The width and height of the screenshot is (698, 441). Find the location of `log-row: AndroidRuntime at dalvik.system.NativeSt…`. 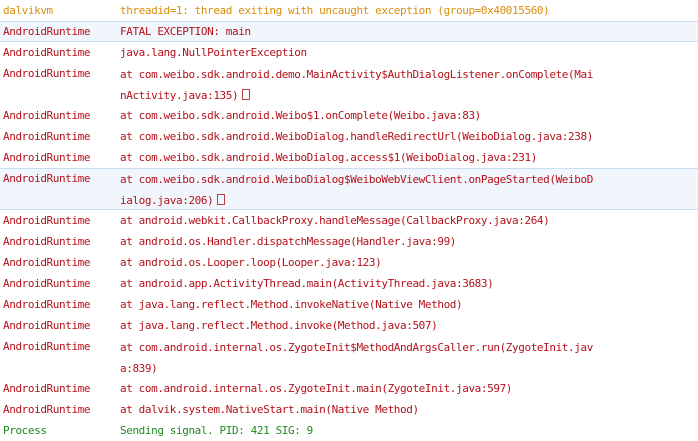

log-row: AndroidRuntime at dalvik.system.NativeSt… is located at coordinates (349, 409).